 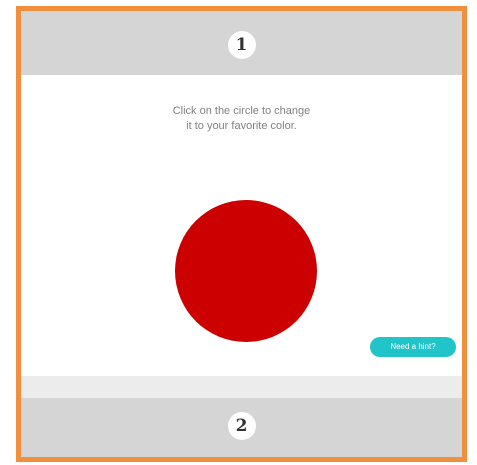 What do you see at coordinates (241, 387) in the screenshot?
I see `section-divider` at bounding box center [241, 387].